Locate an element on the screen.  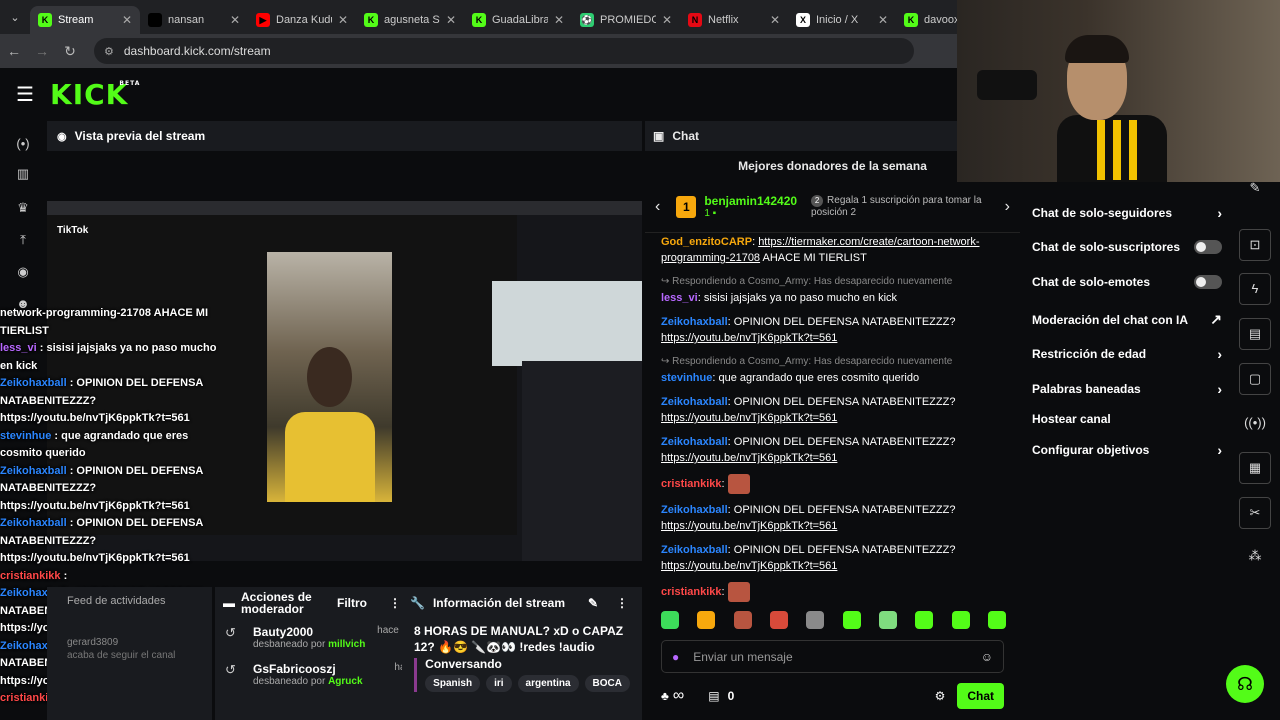
browser-tab: ⚽ PROMIEDOS ✕ is located at coordinates (626, 20).